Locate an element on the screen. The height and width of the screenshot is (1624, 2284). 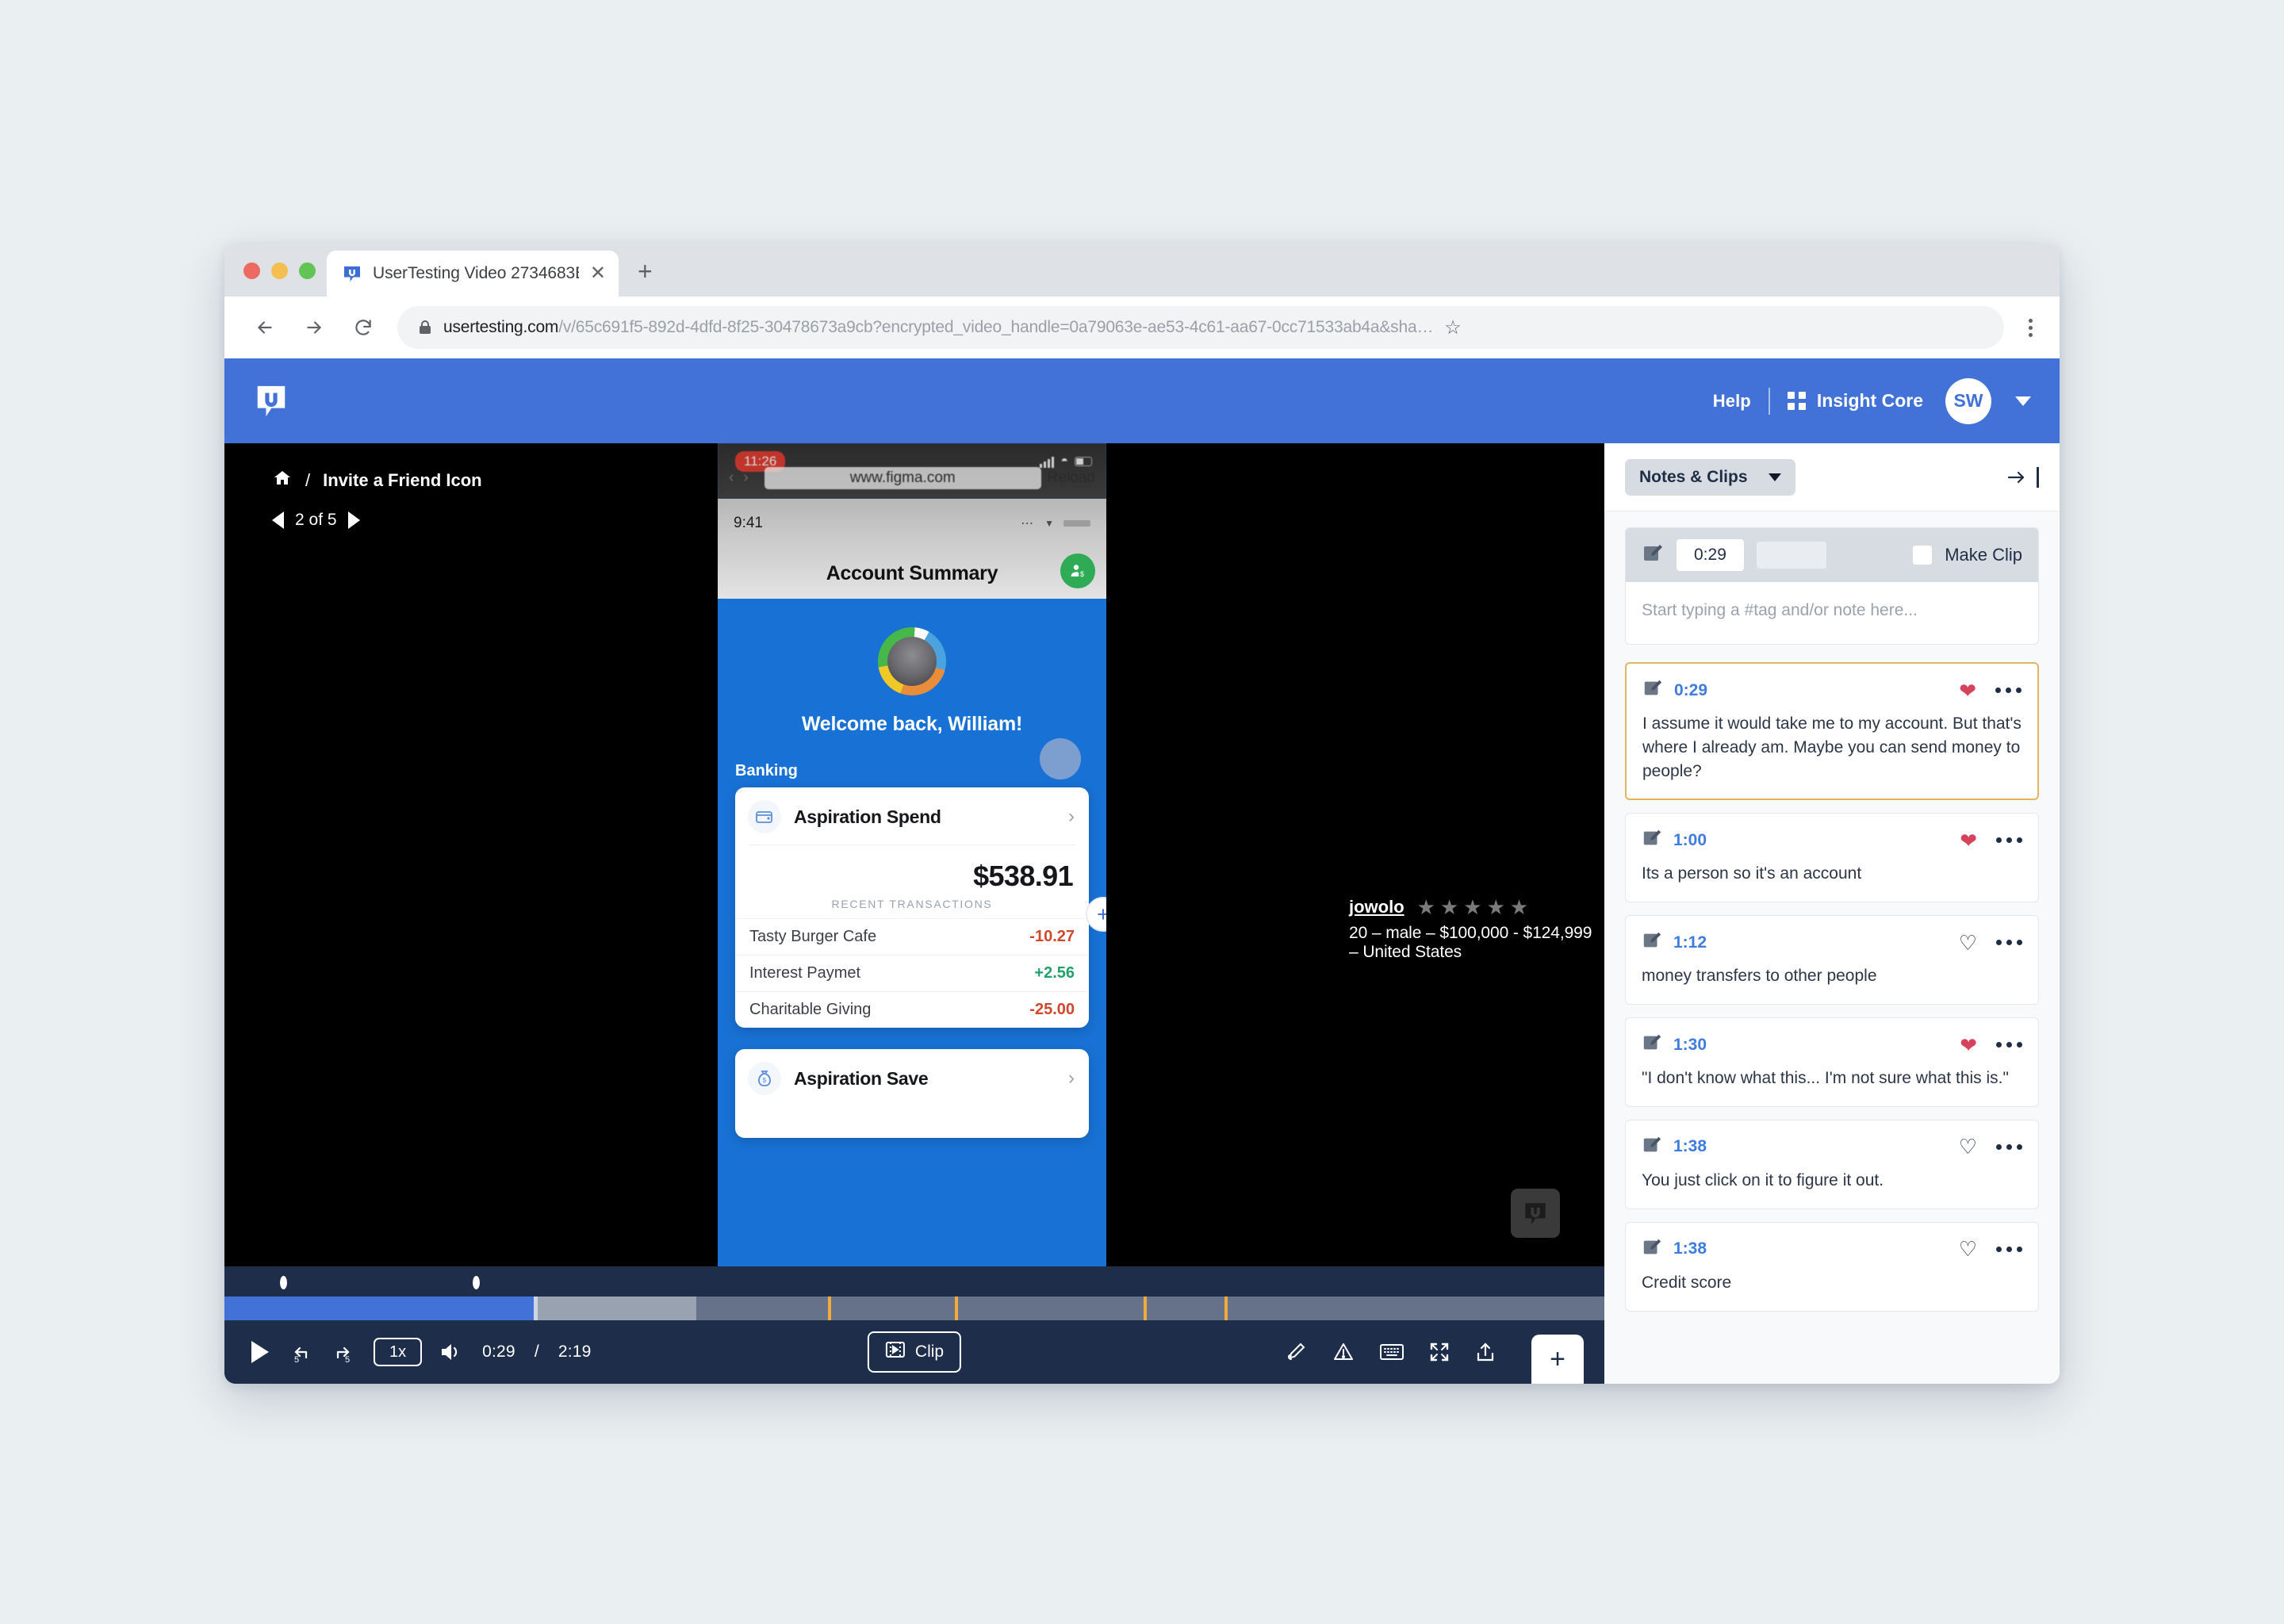
playback-speed-button: 1x is located at coordinates (398, 1352).